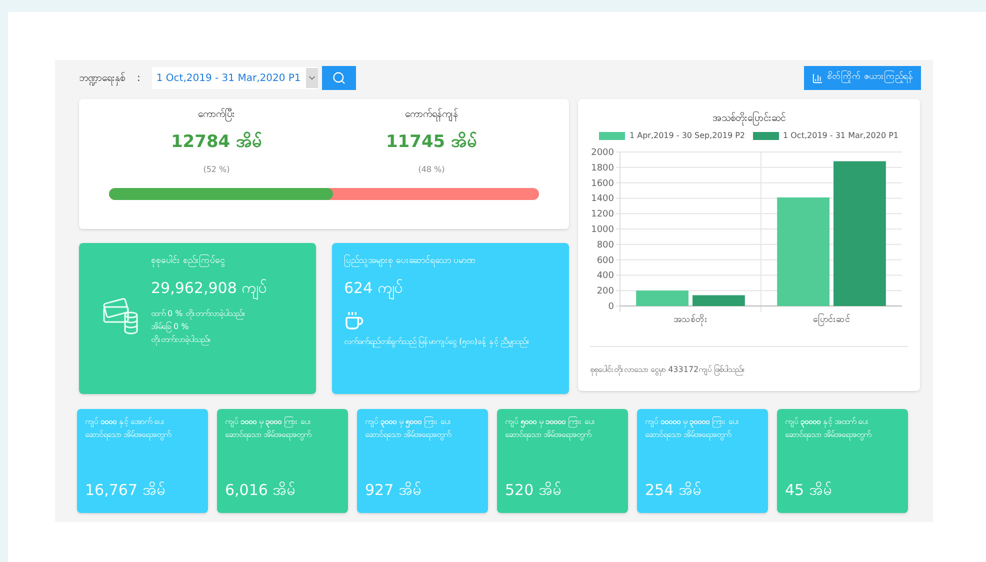 The image size is (986, 562). What do you see at coordinates (410, 261) in the screenshot?
I see `card-title: ပြည်သူအများစု ပေးဆောင်ရသော ပမာဏ` at bounding box center [410, 261].